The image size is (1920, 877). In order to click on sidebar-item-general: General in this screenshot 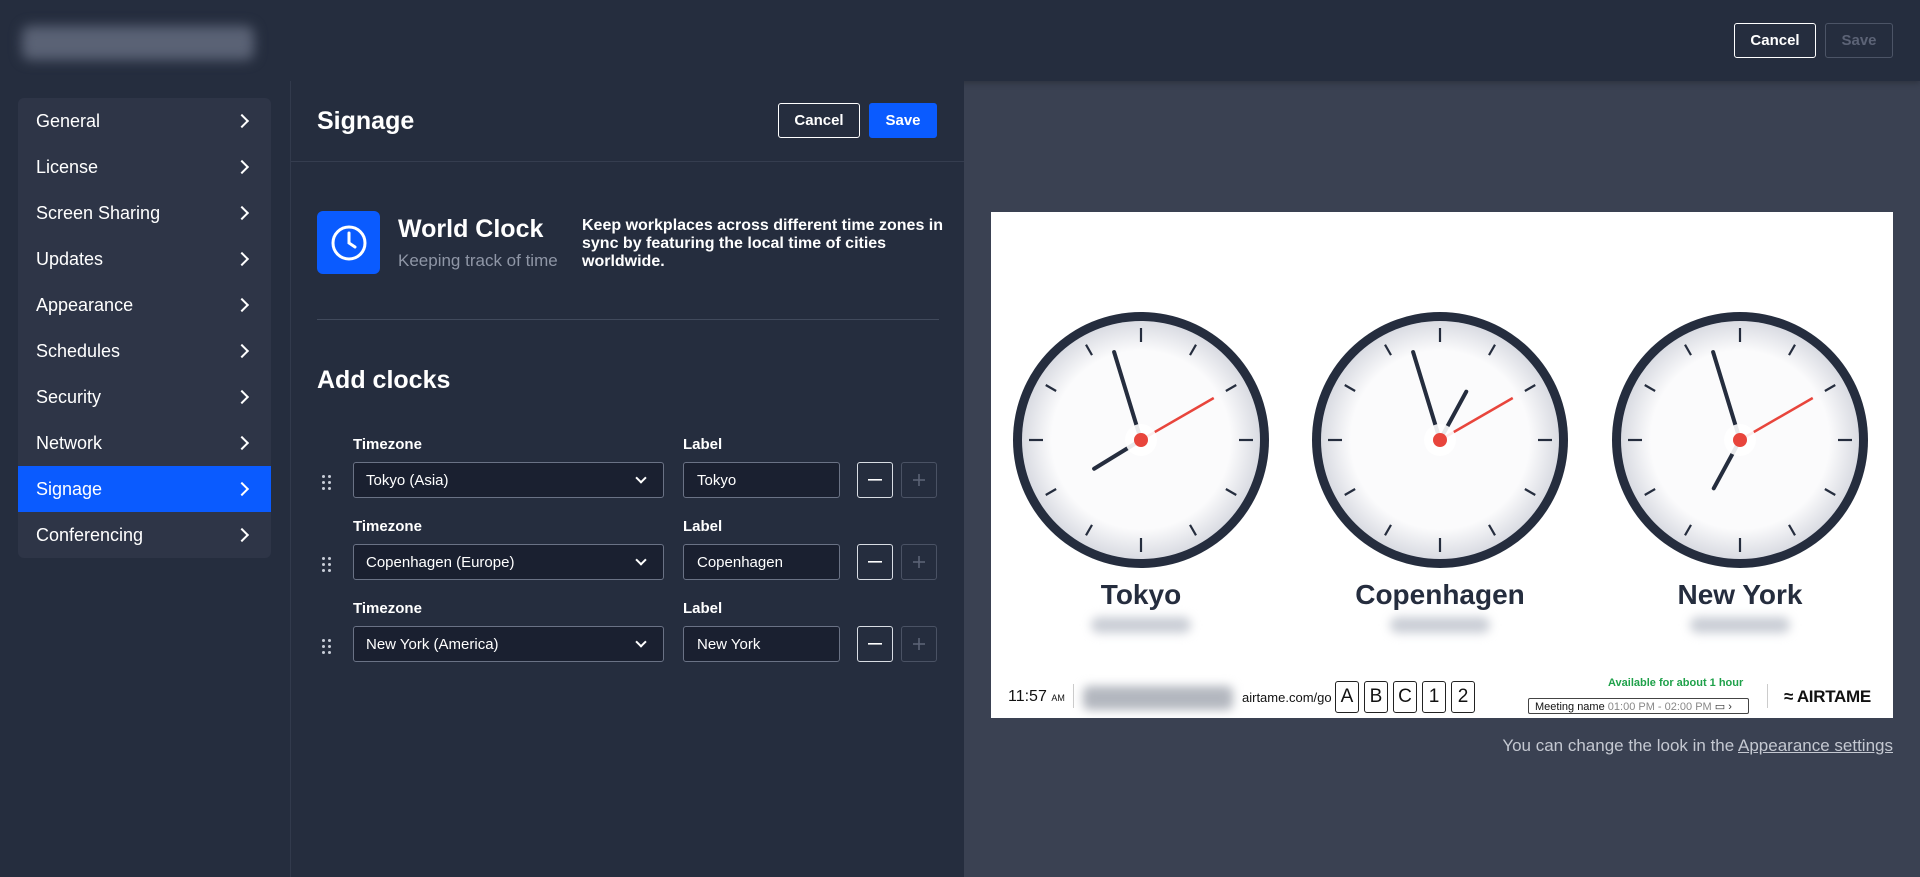, I will do `click(144, 121)`.